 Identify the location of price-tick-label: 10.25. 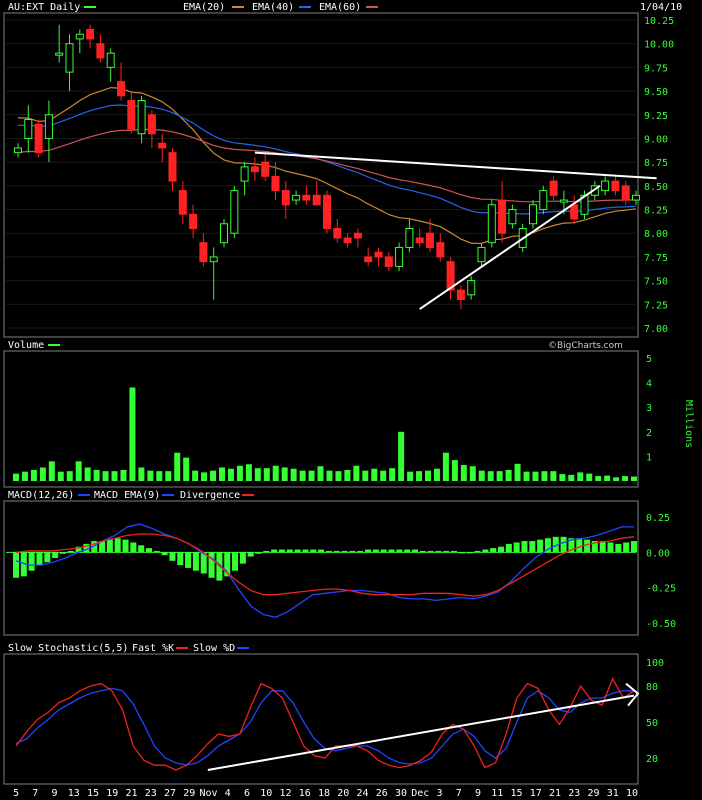
(659, 21).